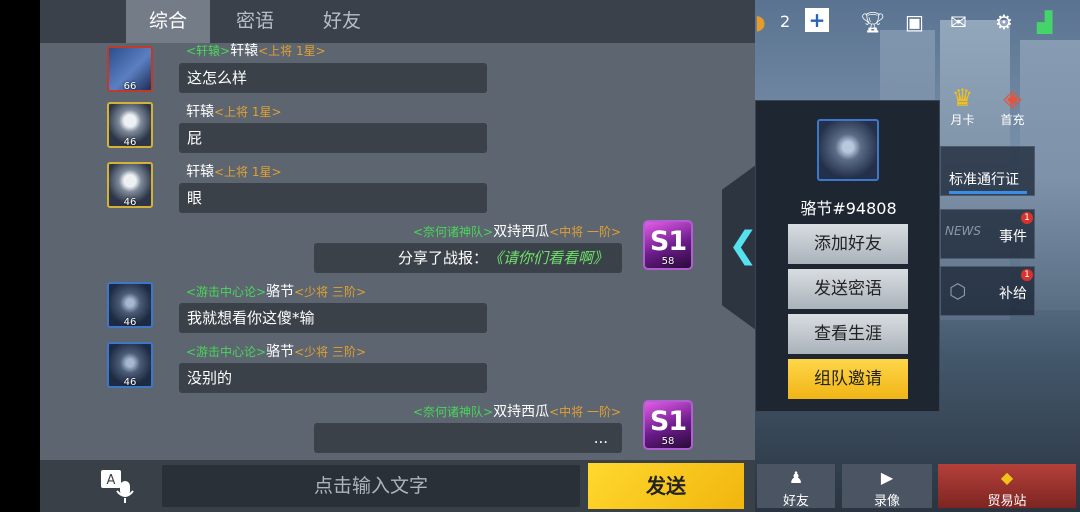 This screenshot has width=1080, height=512. Describe the element at coordinates (987, 234) in the screenshot. I see `events-button: NEWS 事件 1` at that location.